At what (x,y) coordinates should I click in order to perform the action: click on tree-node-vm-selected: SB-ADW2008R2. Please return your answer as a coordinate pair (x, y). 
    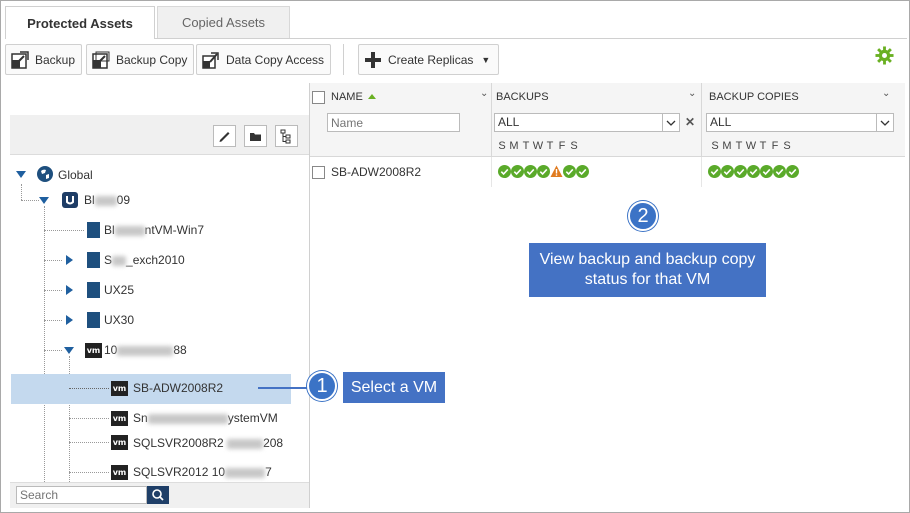
    Looking at the image, I should click on (178, 388).